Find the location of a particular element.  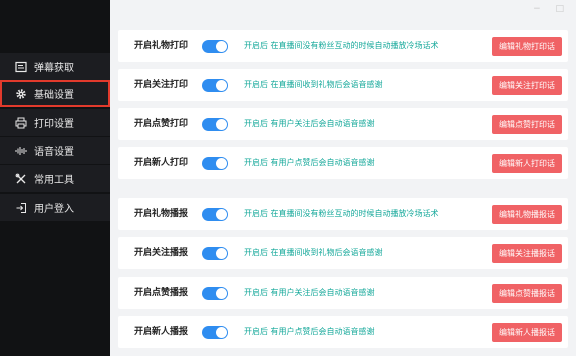

row-label: 开启点赞播报 is located at coordinates (161, 293).